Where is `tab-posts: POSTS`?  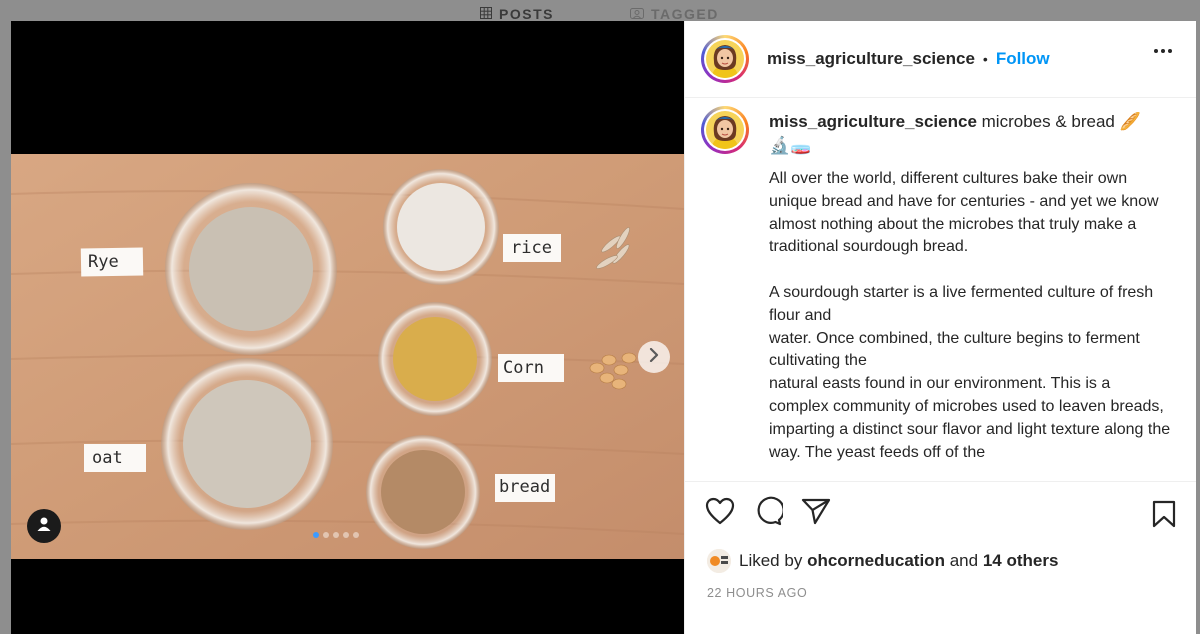 tab-posts: POSTS is located at coordinates (517, 14).